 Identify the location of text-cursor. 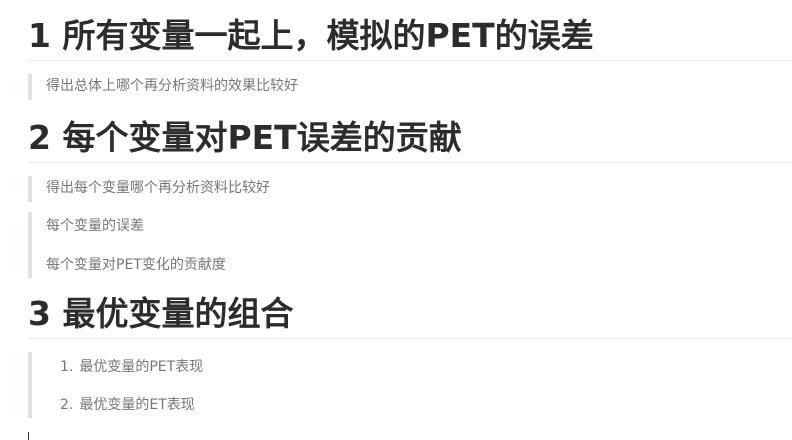
(28, 436).